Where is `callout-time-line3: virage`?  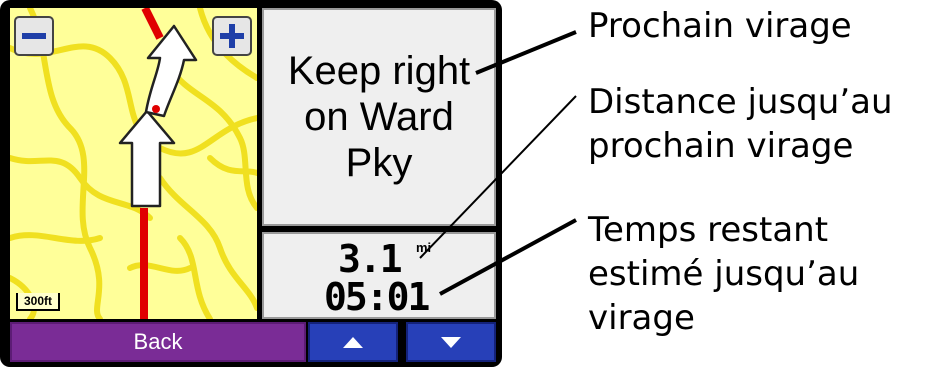 callout-time-line3: virage is located at coordinates (641, 318).